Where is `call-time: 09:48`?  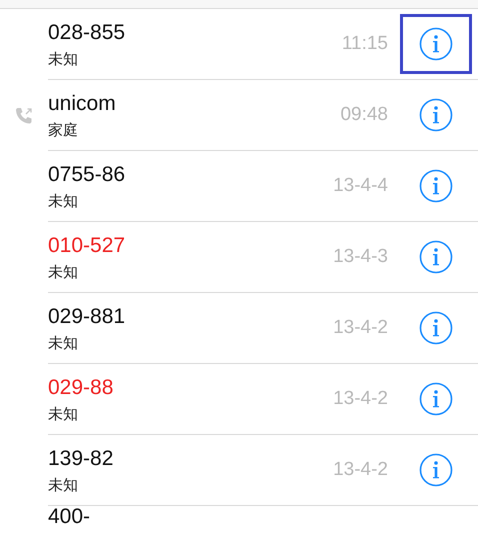
call-time: 09:48 is located at coordinates (364, 115).